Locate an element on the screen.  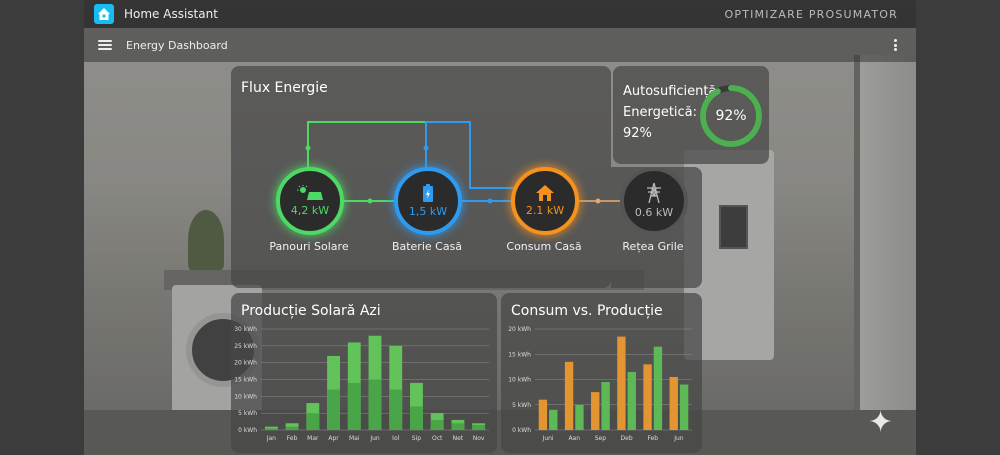
x-tick-label: Sep is located at coordinates (601, 438).